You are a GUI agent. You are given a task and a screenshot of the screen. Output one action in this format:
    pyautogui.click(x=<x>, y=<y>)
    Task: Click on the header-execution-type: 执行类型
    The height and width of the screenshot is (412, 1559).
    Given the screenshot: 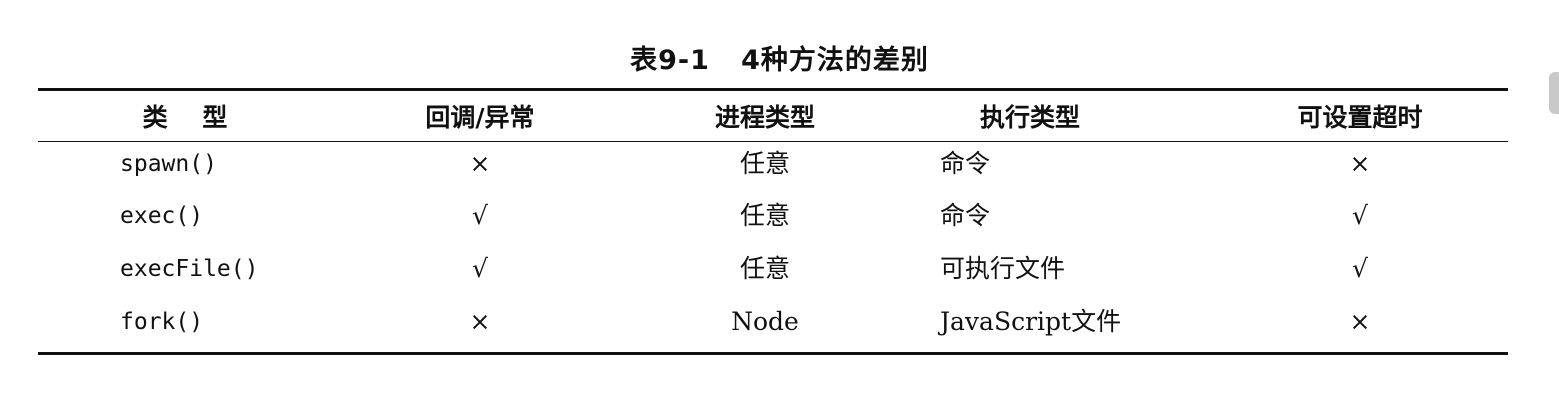 What is the action you would take?
    pyautogui.click(x=1029, y=117)
    